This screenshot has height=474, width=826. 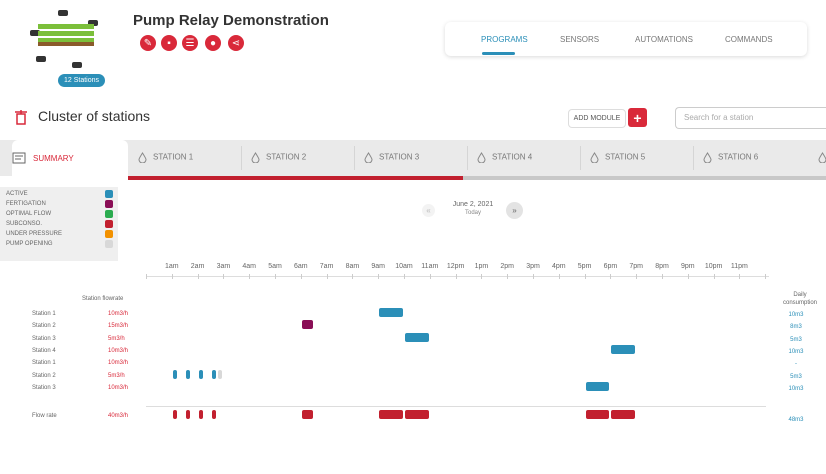 I want to click on hour-label: 7pm, so click(x=636, y=266).